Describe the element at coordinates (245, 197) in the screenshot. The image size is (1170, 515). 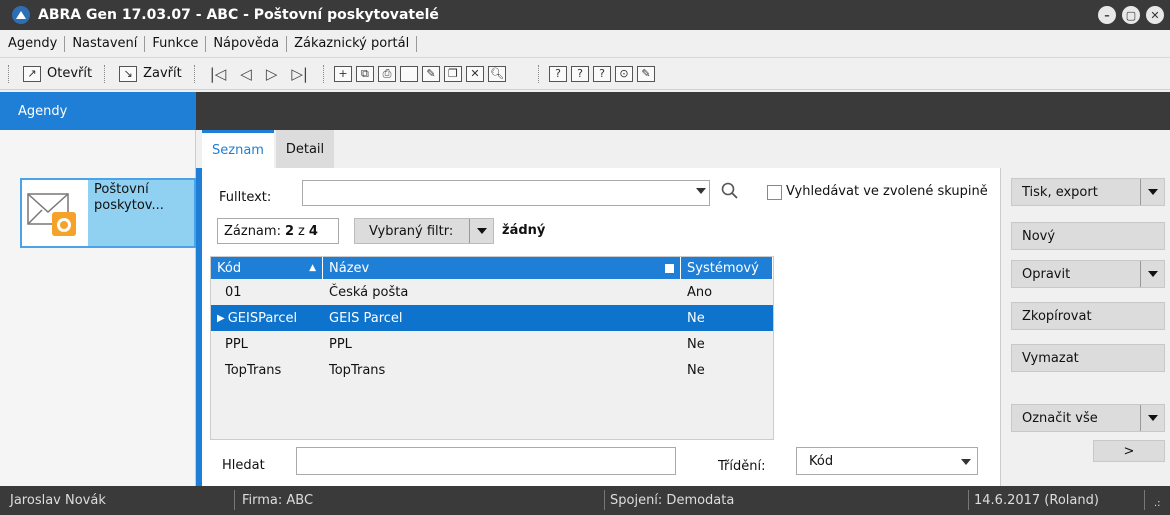
I see `fulltext-label: Fulltext:` at that location.